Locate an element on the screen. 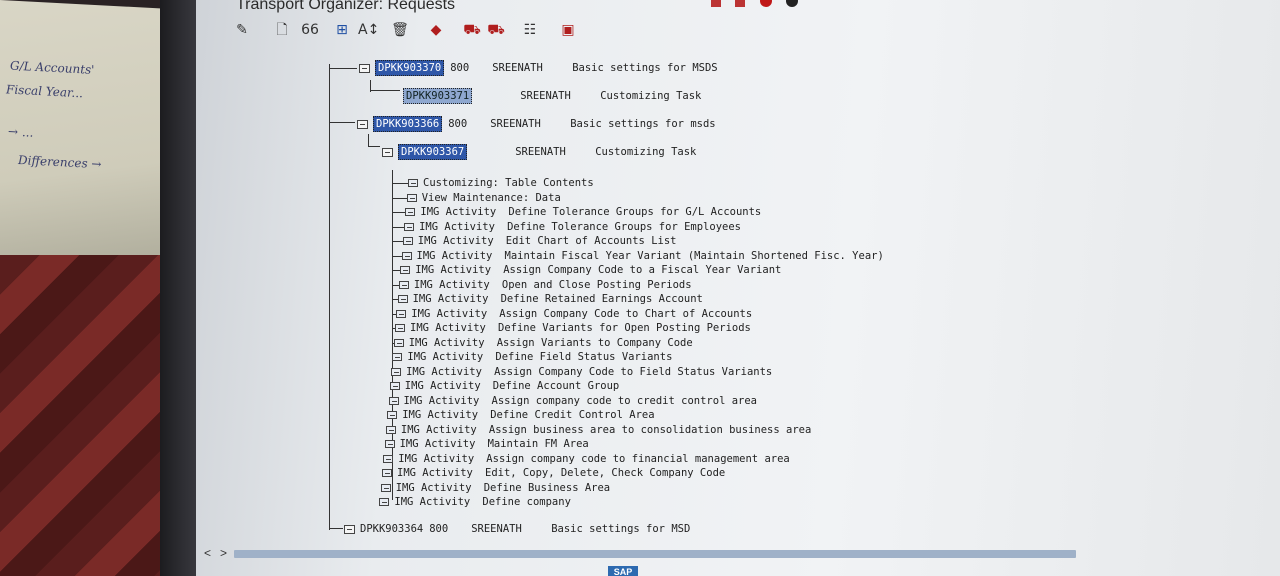  scrollbar-thumb is located at coordinates (655, 554).